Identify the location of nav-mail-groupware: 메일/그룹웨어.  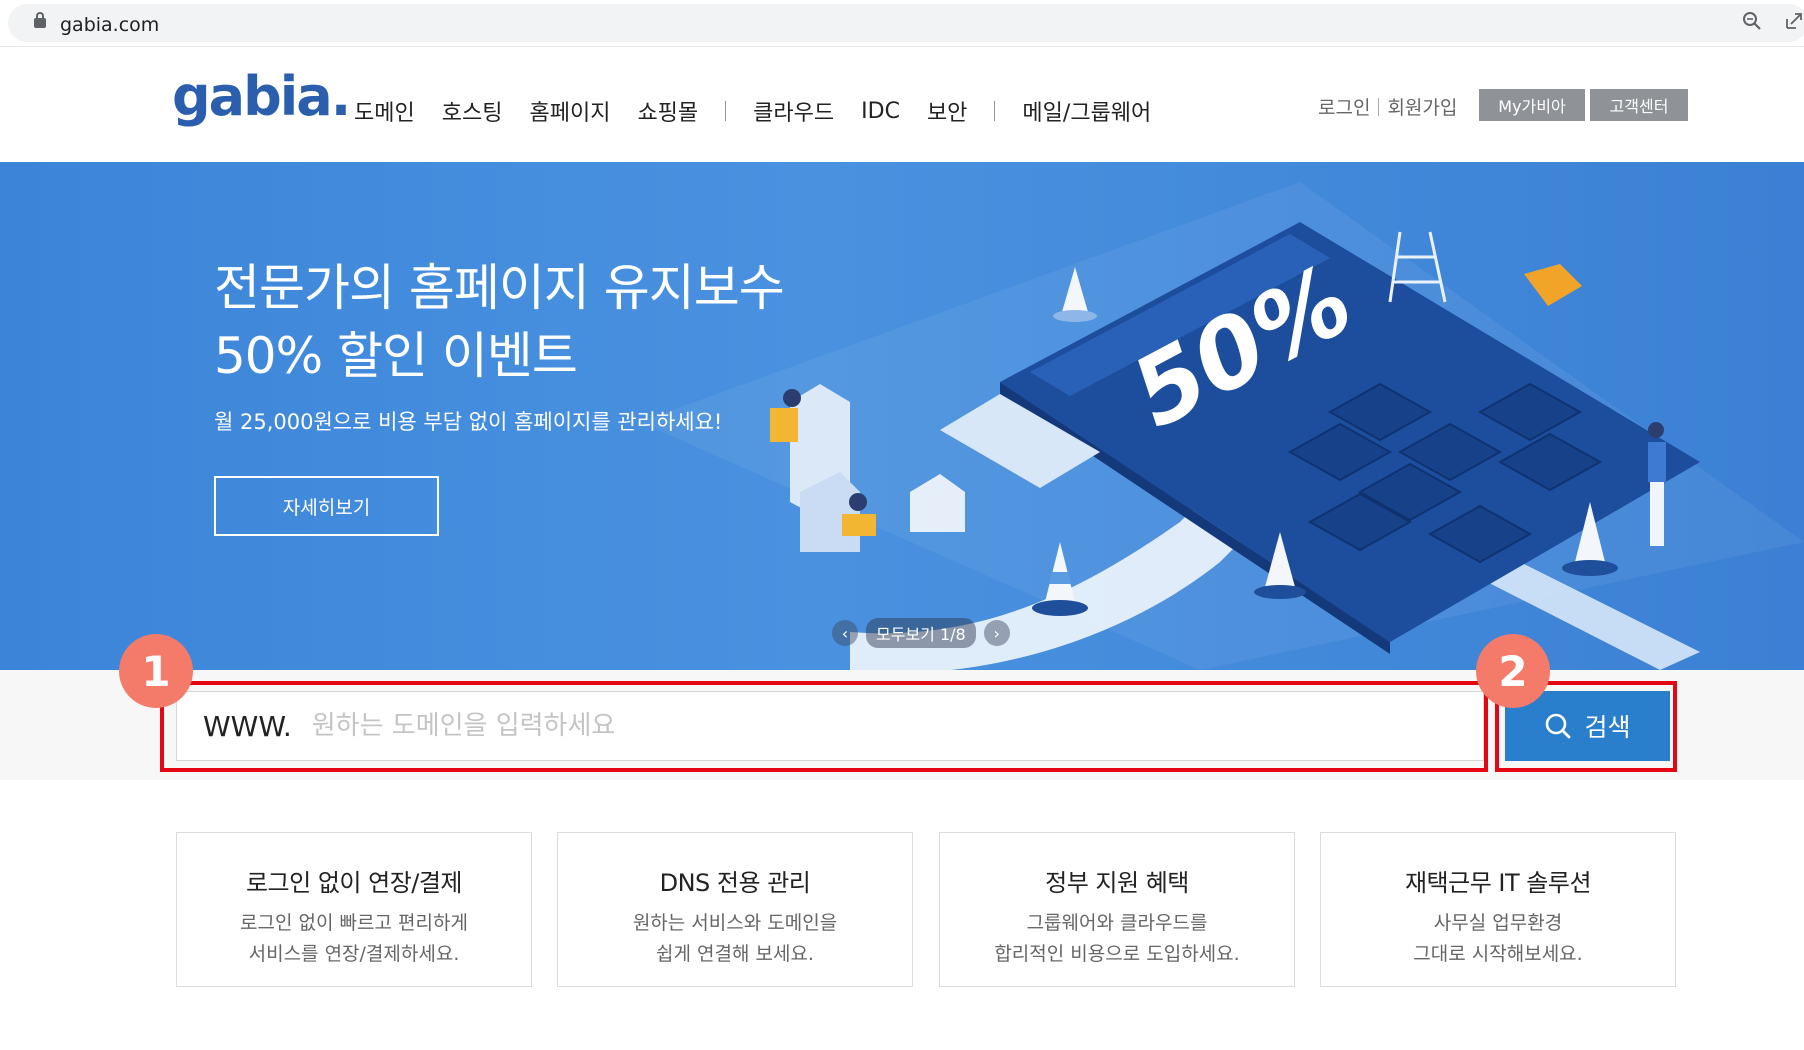
(1086, 111).